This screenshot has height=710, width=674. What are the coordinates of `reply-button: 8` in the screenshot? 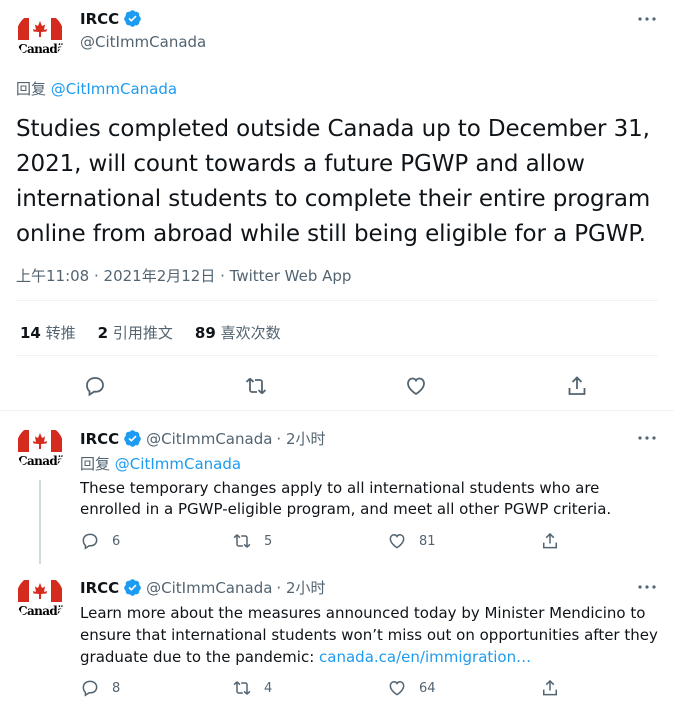 It's located at (100, 688).